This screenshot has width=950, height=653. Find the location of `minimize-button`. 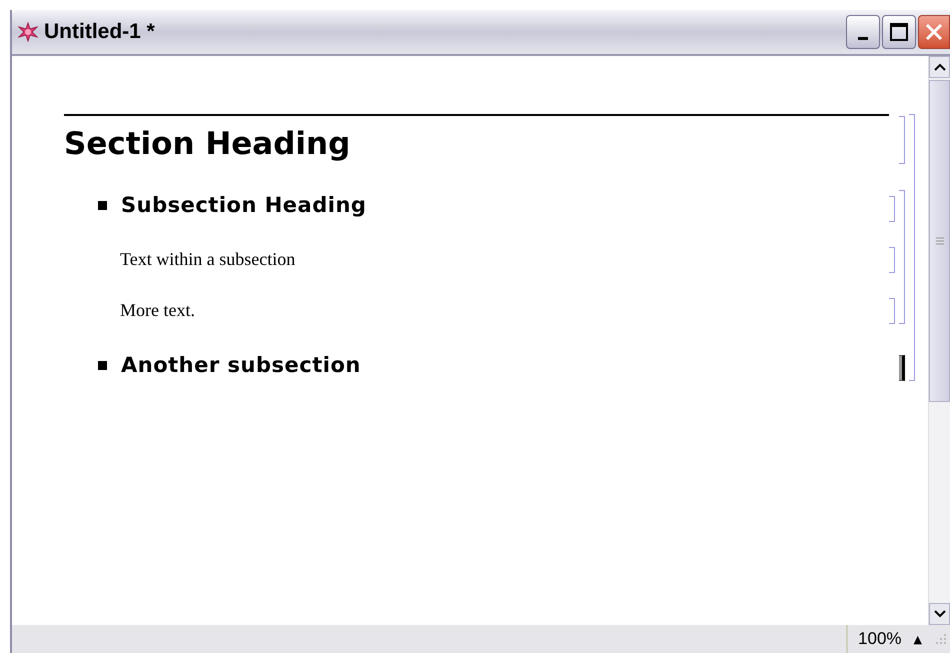

minimize-button is located at coordinates (863, 32).